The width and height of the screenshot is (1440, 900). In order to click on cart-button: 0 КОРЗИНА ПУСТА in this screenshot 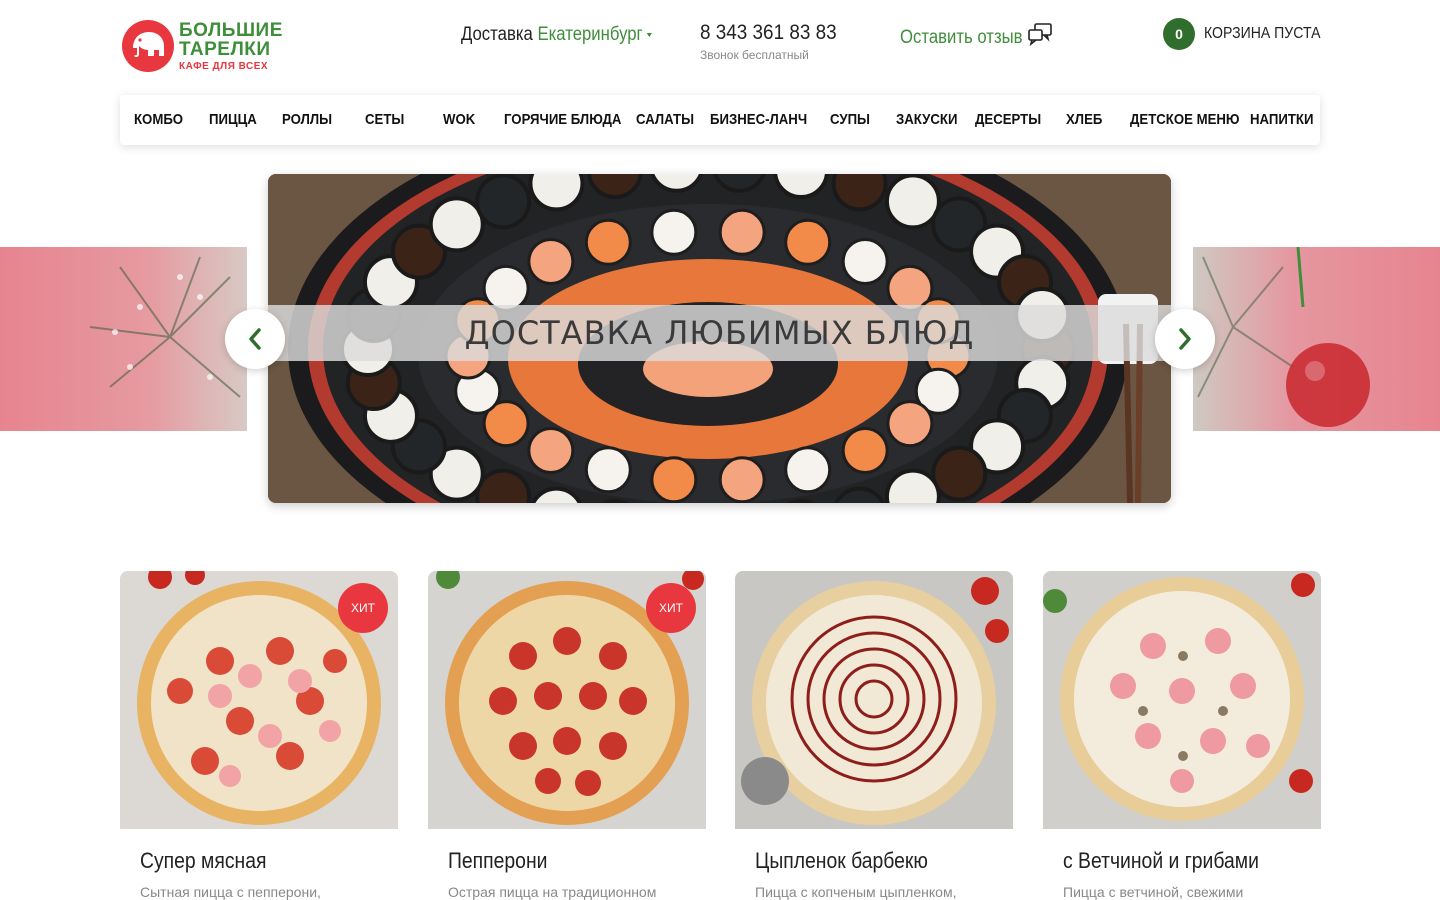, I will do `click(1241, 34)`.